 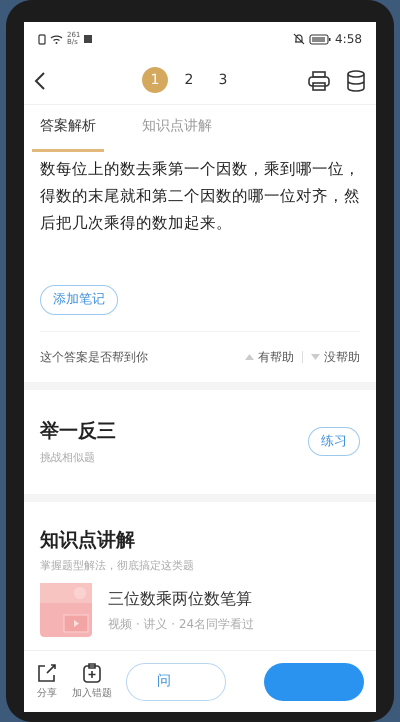 I want to click on video-item: 三位数乘两位数笔算 视频 · 讲义 · 24名同学看过, so click(x=200, y=609).